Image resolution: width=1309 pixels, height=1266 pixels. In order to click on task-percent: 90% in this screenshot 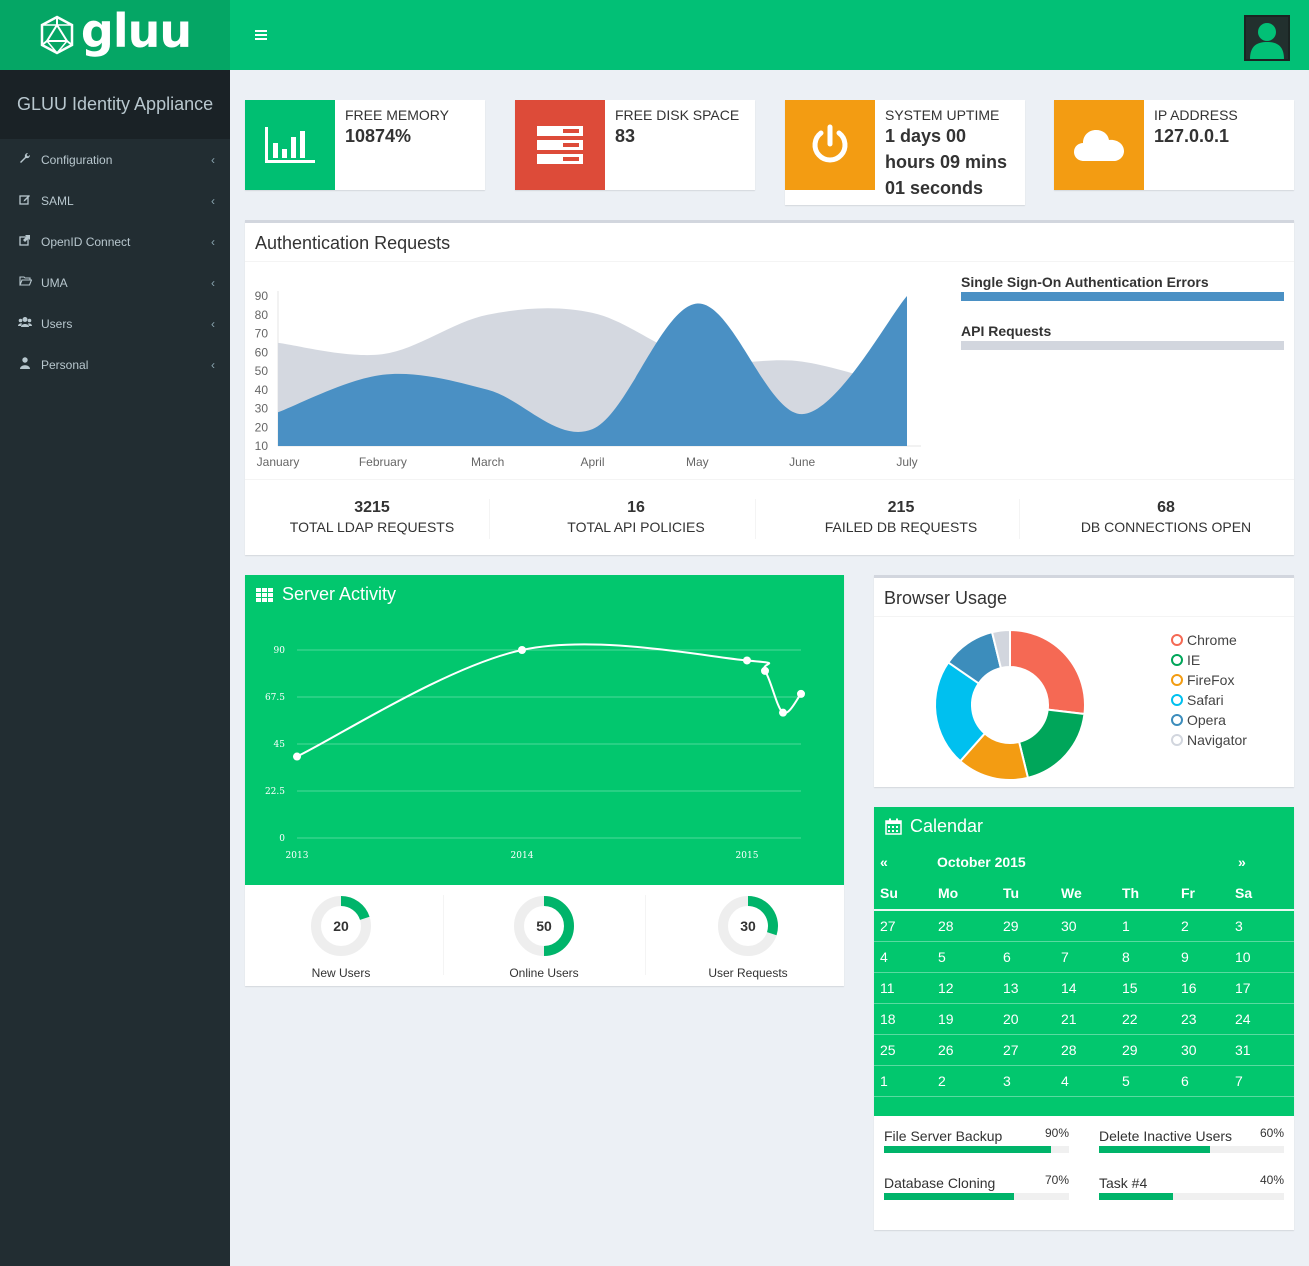, I will do `click(1056, 1133)`.